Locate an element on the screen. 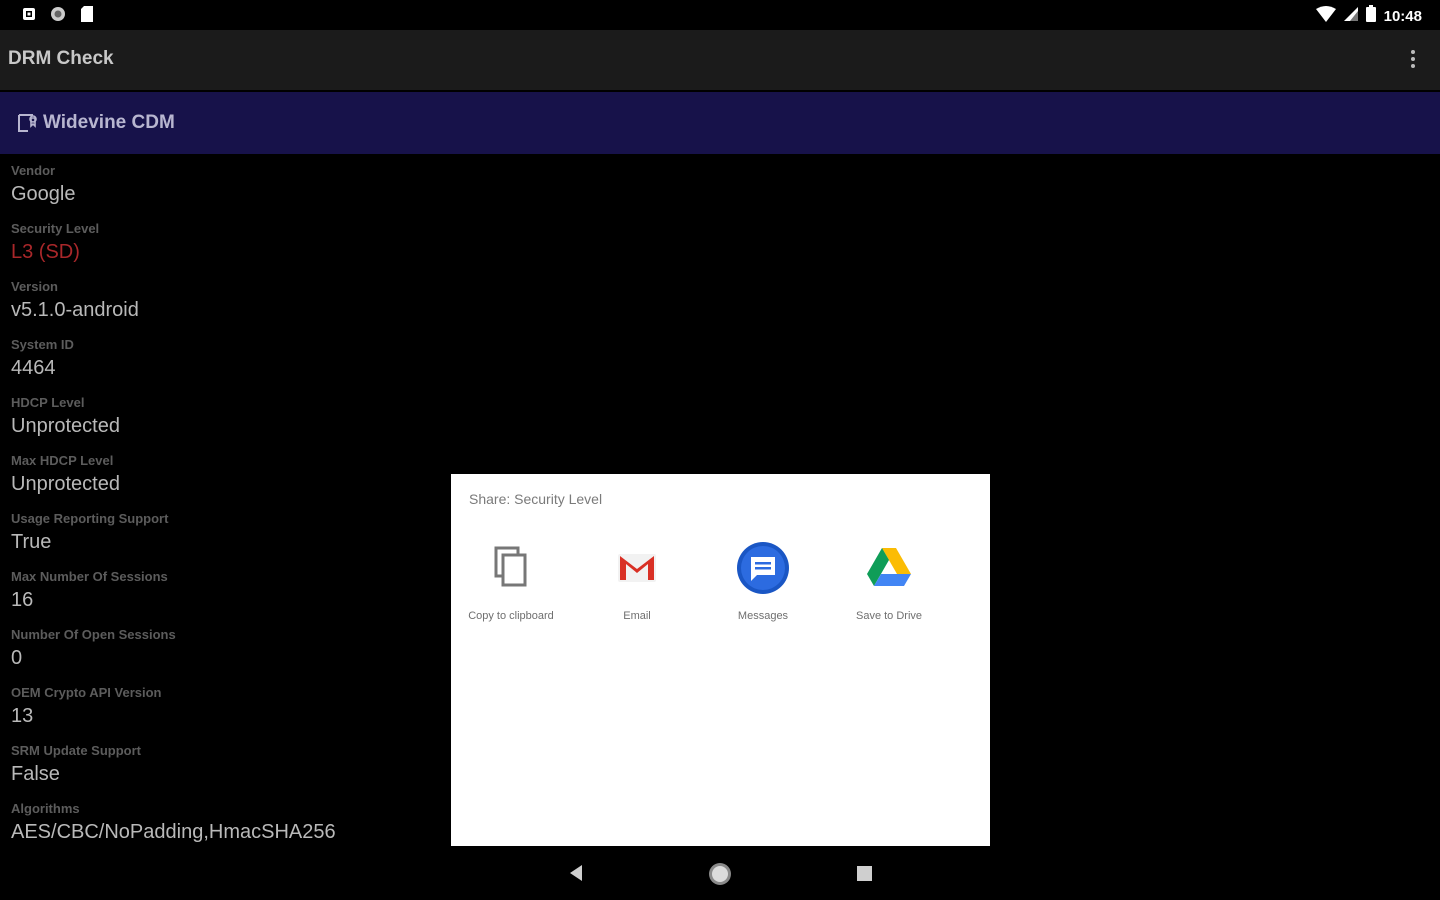 This screenshot has width=1440, height=900. property-value: v5.1.0-android is located at coordinates (75, 310).